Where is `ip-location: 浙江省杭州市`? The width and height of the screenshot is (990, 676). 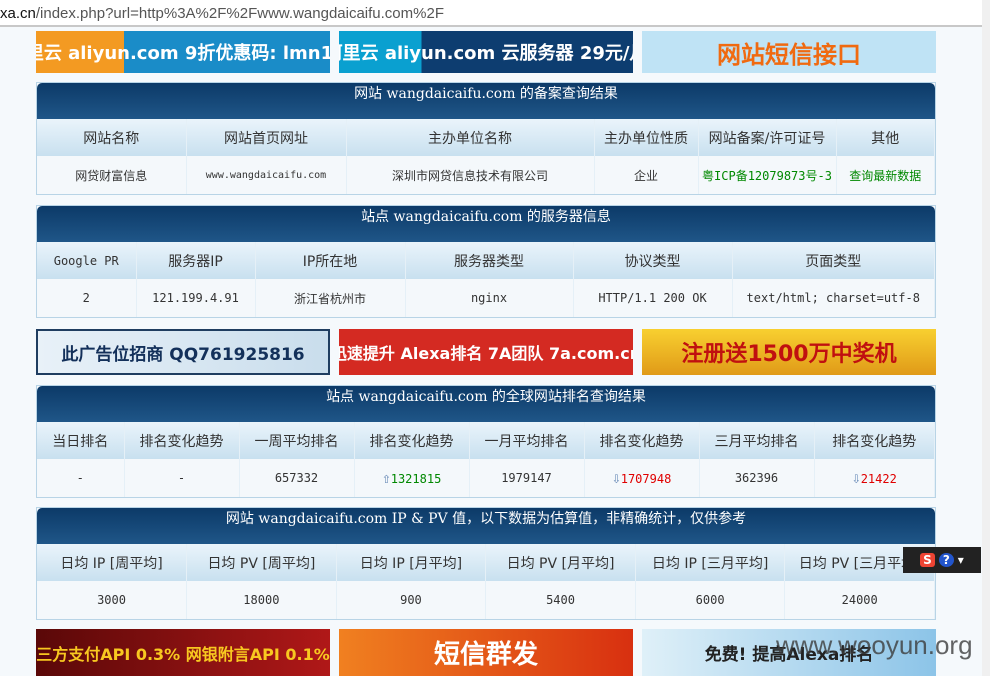
ip-location: 浙江省杭州市 is located at coordinates (330, 298).